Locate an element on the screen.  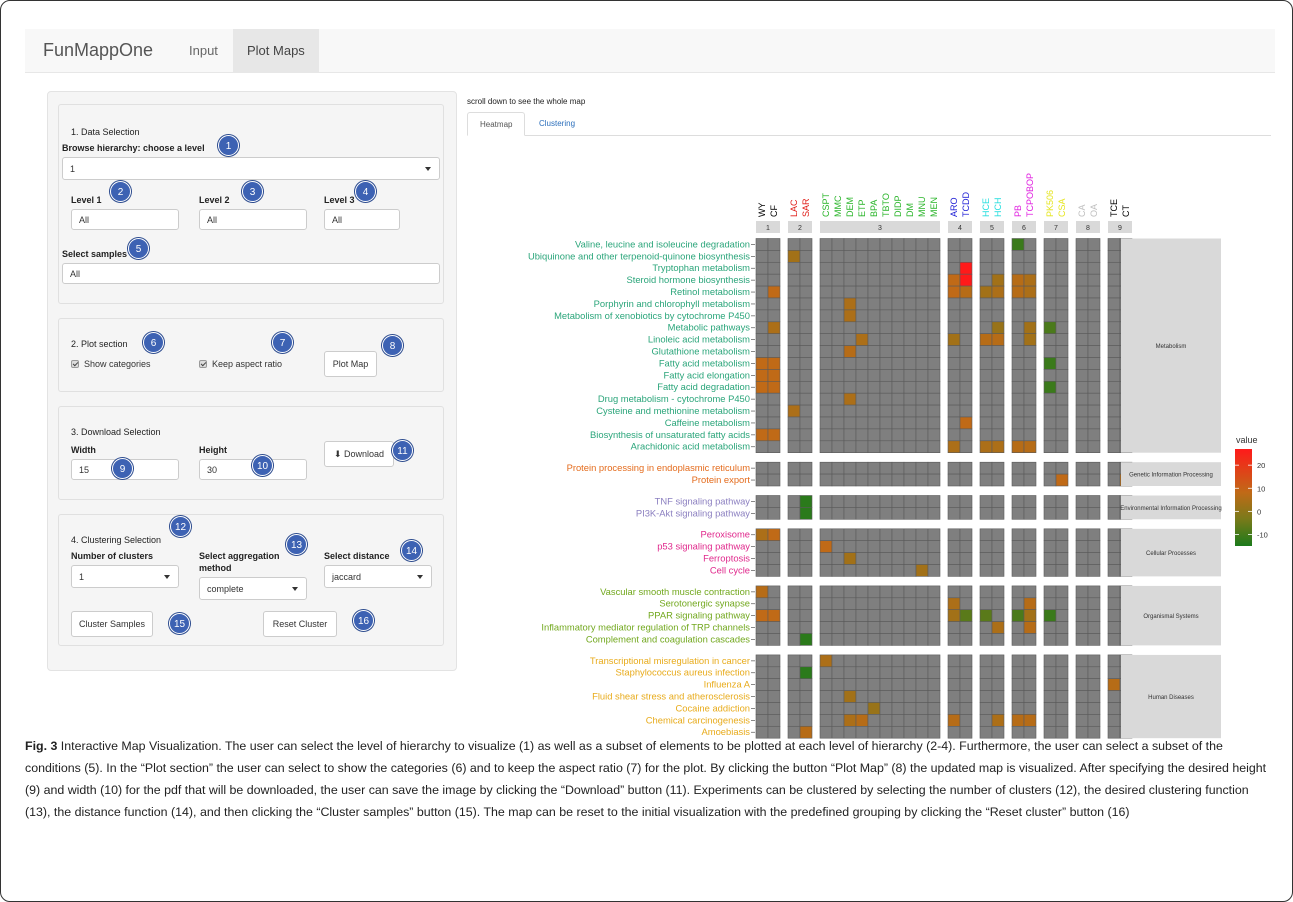
show-categories-checkbox: Show categories is located at coordinates (111, 364).